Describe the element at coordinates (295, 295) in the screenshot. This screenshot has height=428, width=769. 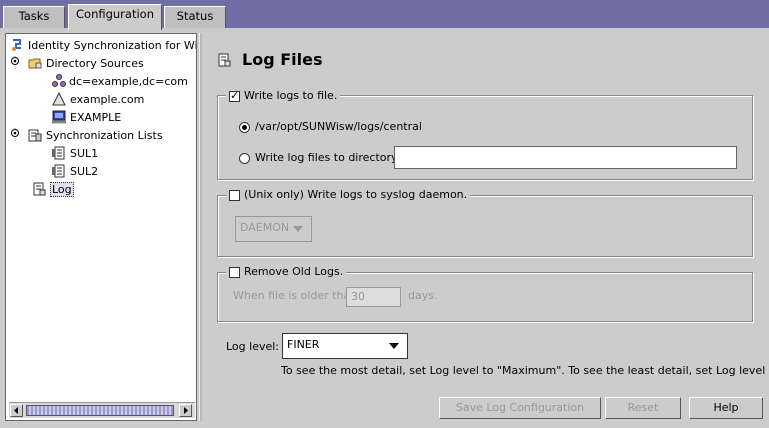
I see `older-than-label: When file is older than` at that location.